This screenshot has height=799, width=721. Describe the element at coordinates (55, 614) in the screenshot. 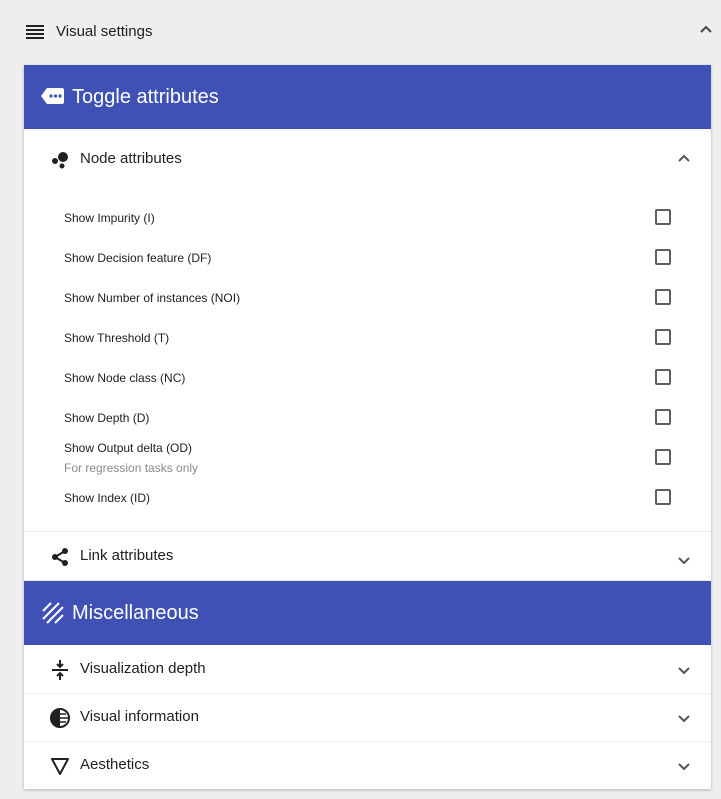

I see `texture-icon` at that location.